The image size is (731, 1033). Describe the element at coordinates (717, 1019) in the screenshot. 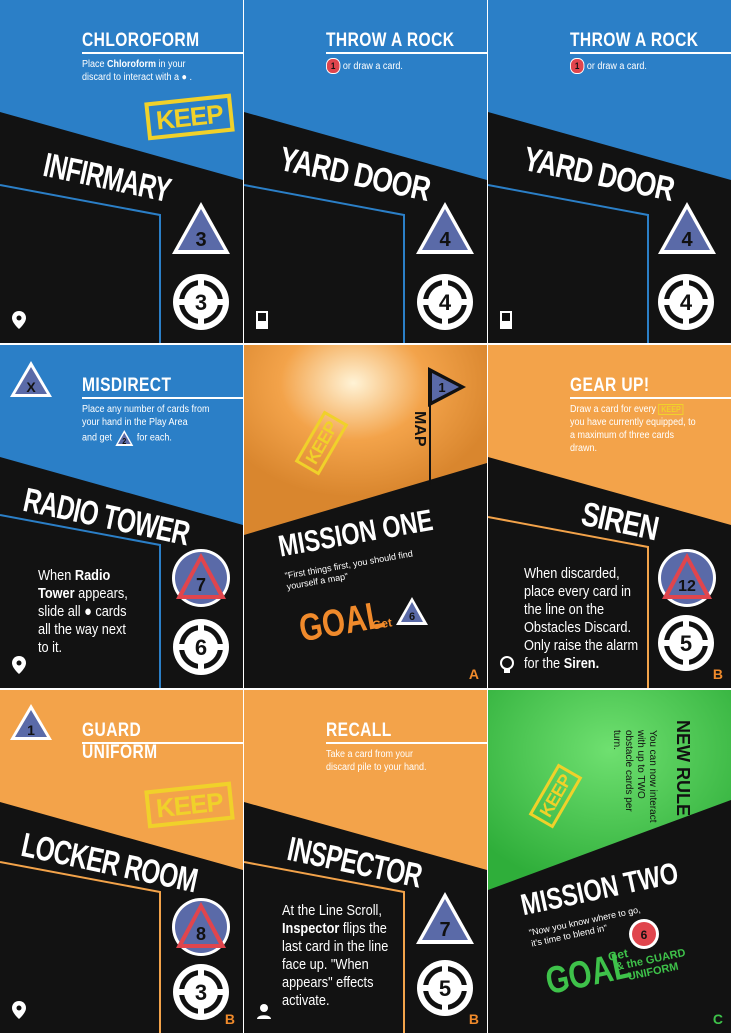

I see `card-letter: C` at that location.